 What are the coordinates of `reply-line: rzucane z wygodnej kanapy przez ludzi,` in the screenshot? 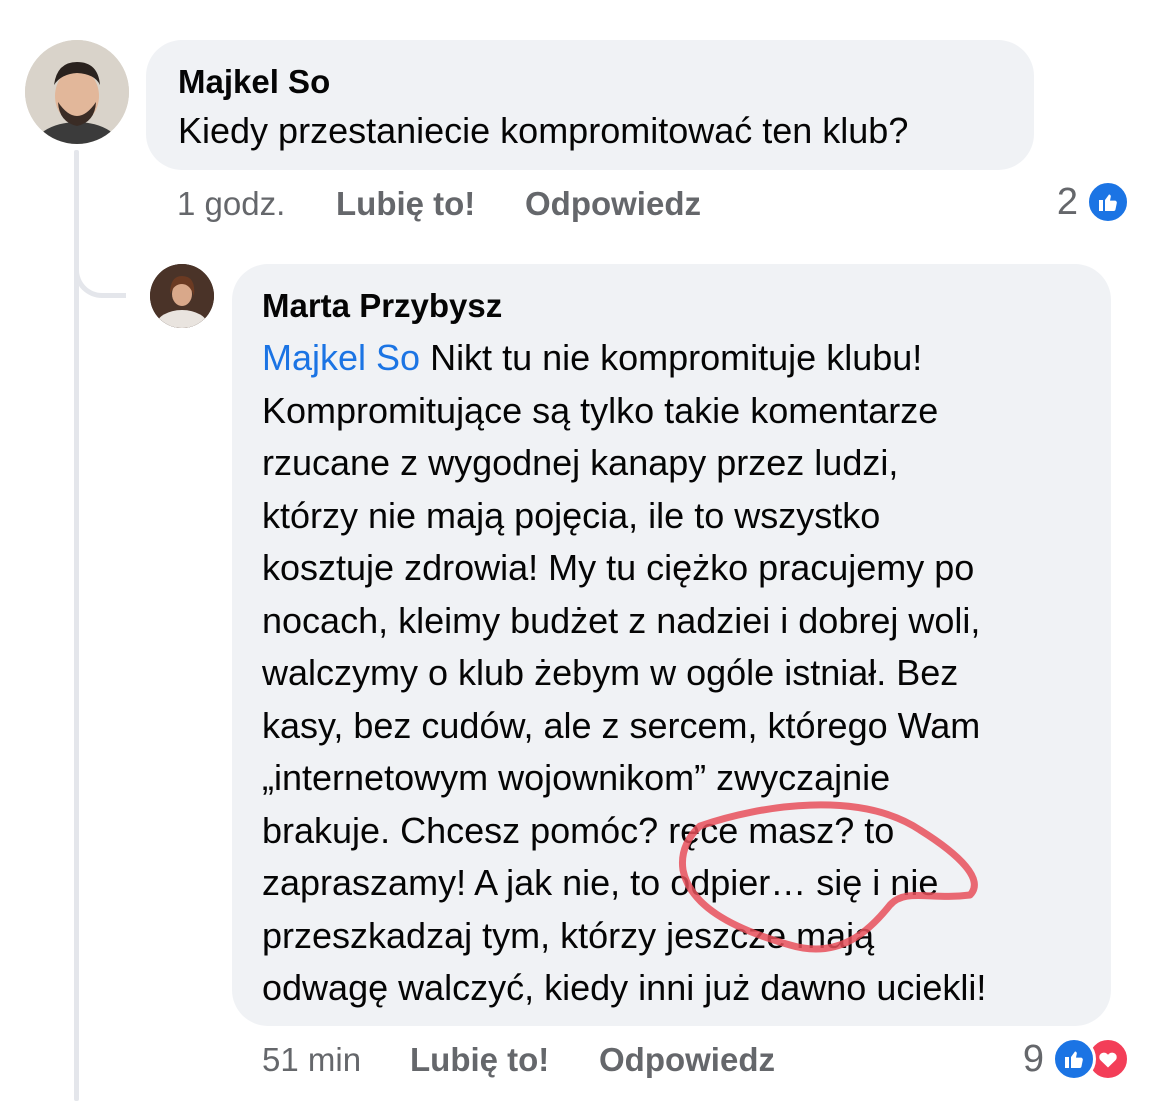 It's located at (580, 462).